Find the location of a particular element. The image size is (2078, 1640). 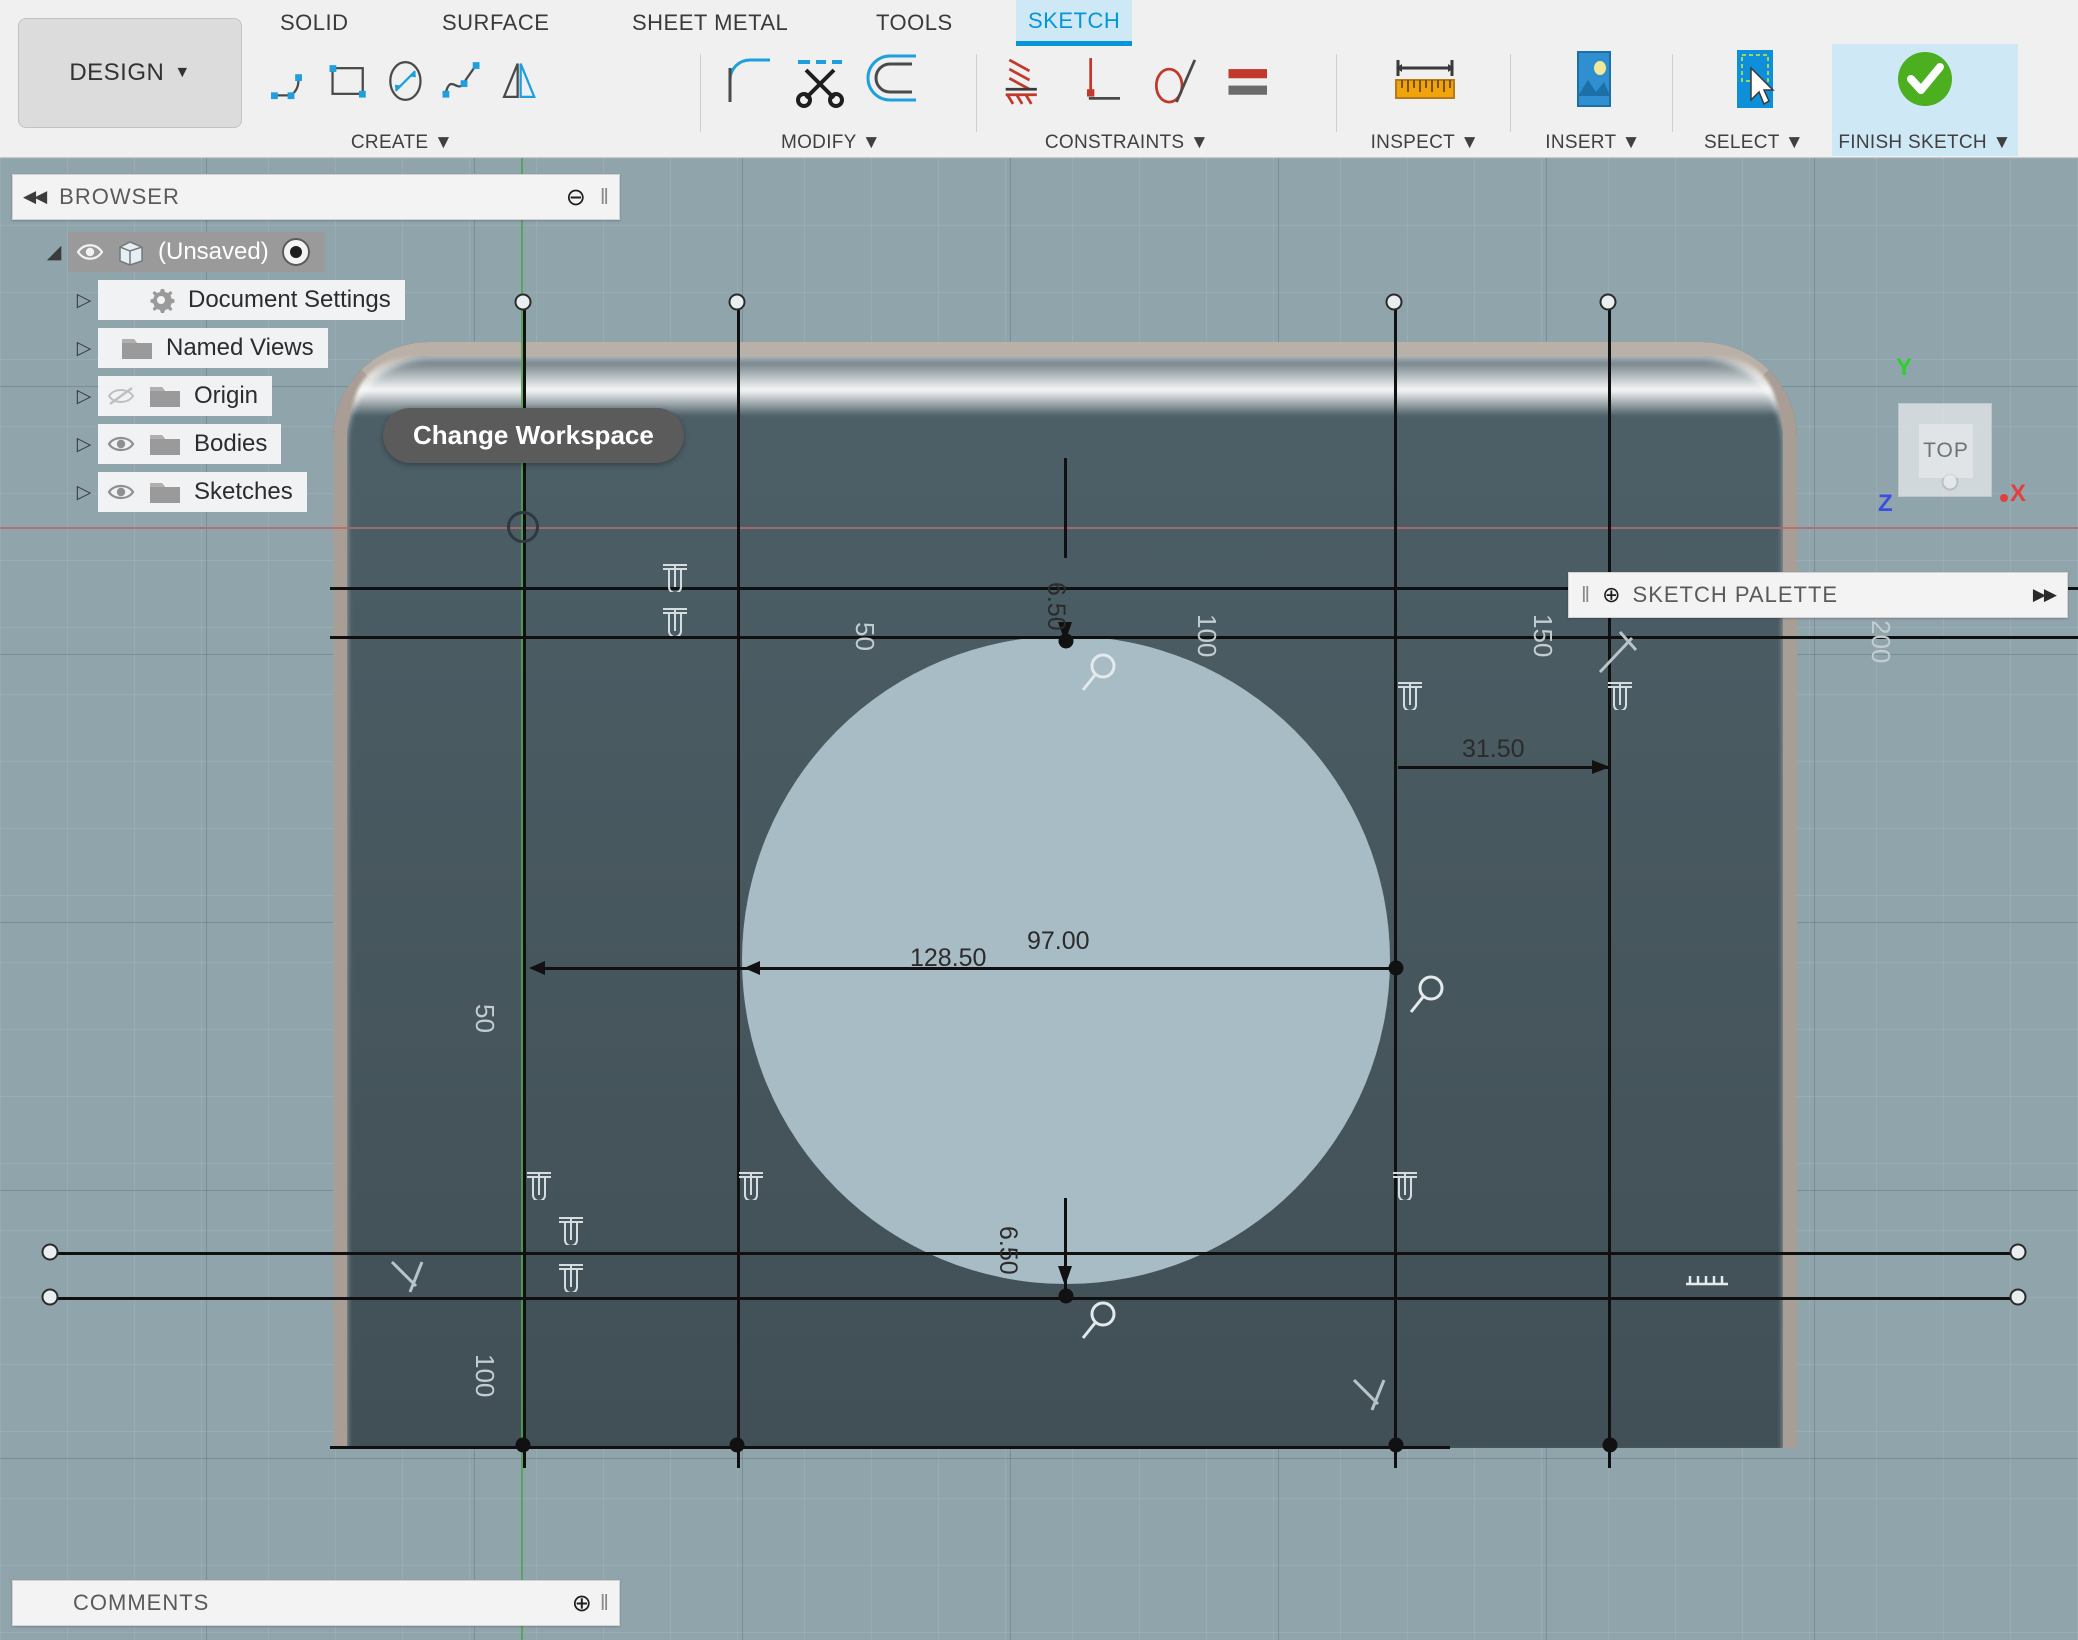

tab-sheet-metal: SHEET METAL is located at coordinates (710, 23).